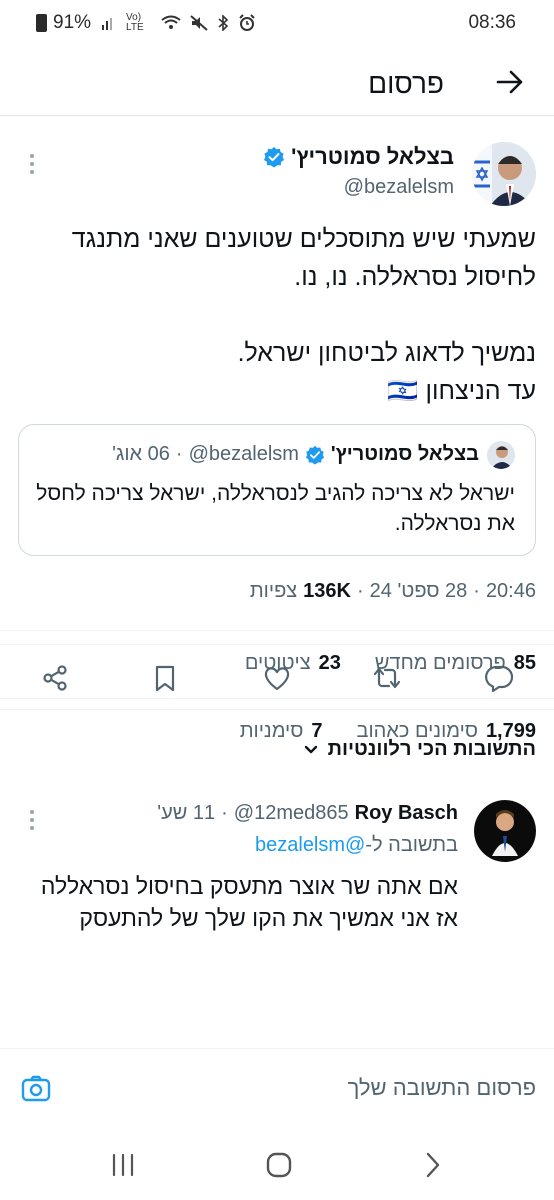 This screenshot has width=554, height=1200. What do you see at coordinates (406, 83) in the screenshot?
I see `page-title: פרסום` at bounding box center [406, 83].